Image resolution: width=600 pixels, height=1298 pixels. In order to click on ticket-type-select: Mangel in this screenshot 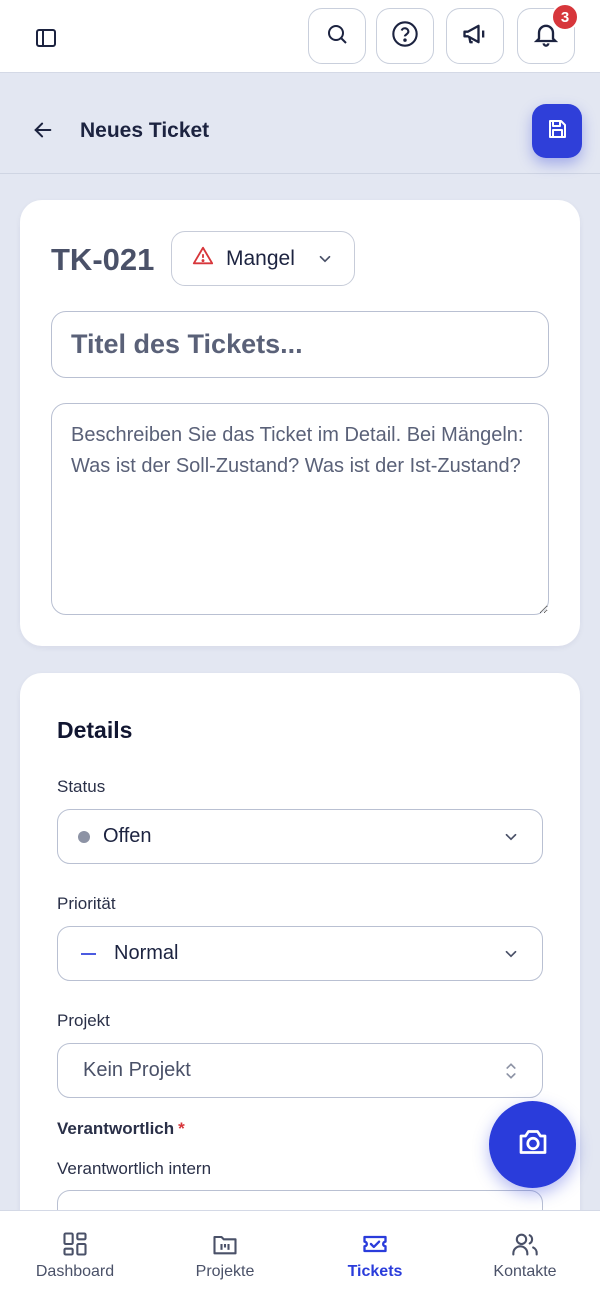, I will do `click(263, 258)`.